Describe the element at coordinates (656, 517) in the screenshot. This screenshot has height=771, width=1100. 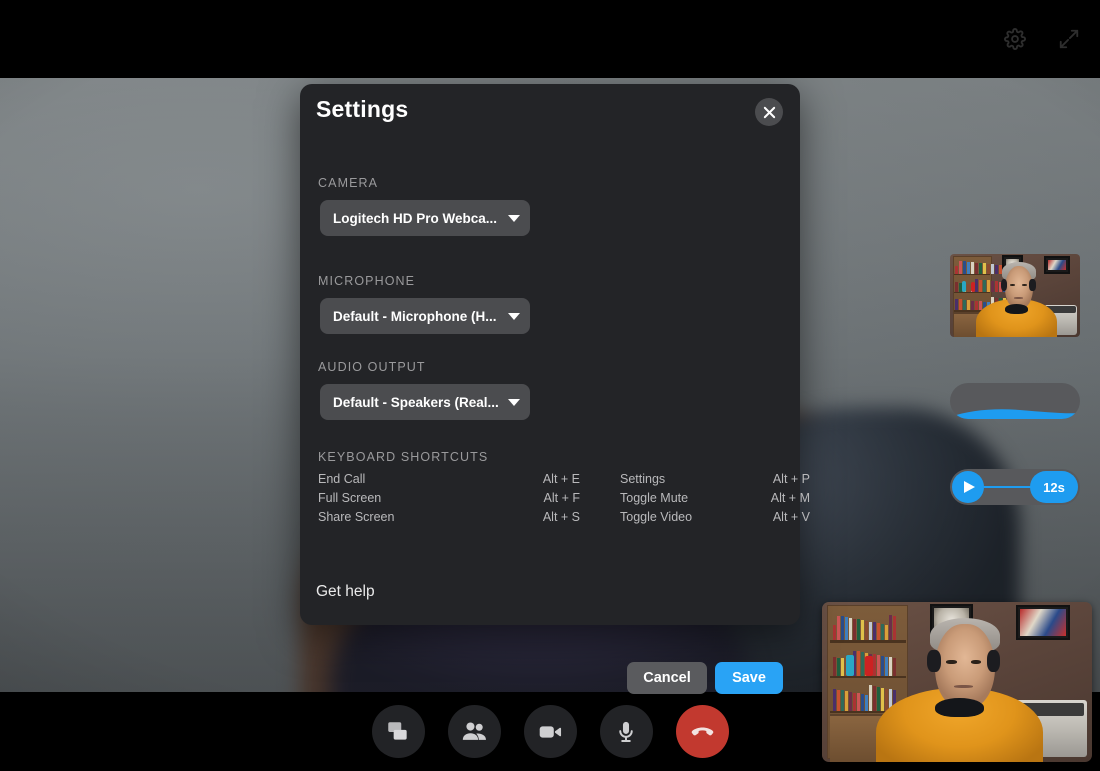
I see `shortcut-name: Toggle Video` at that location.